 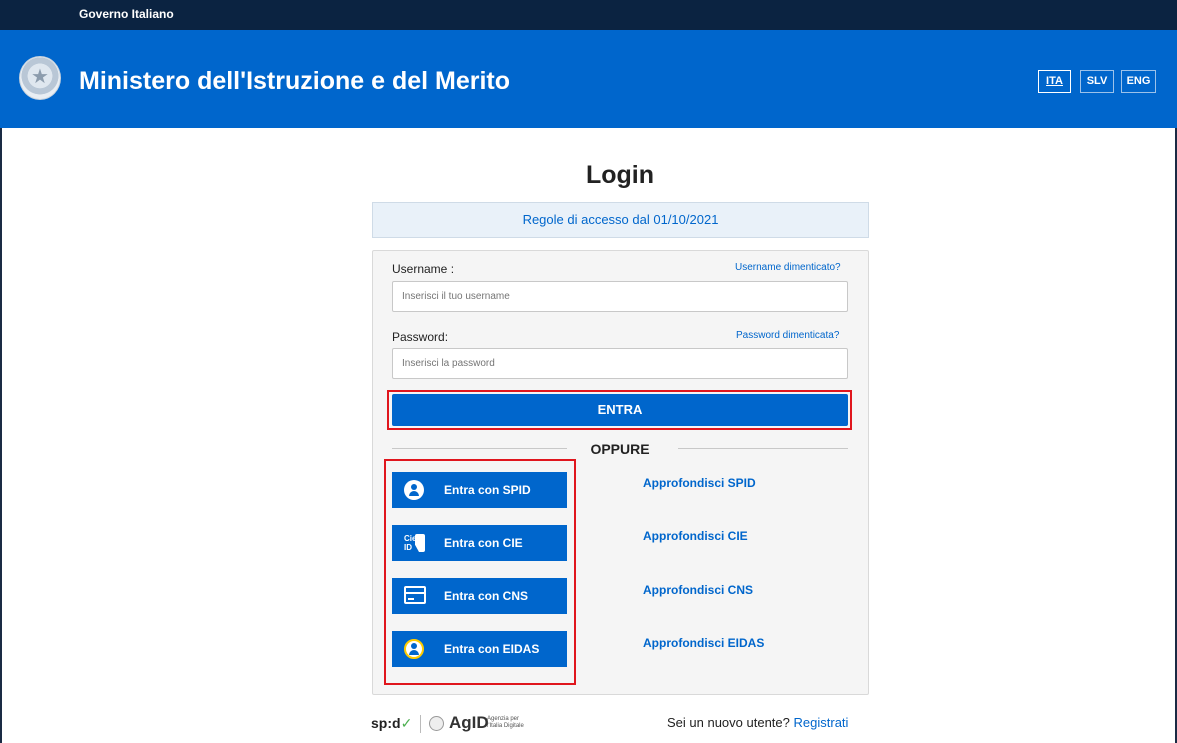 What do you see at coordinates (1097, 81) in the screenshot?
I see `language-slv-button: SLV` at bounding box center [1097, 81].